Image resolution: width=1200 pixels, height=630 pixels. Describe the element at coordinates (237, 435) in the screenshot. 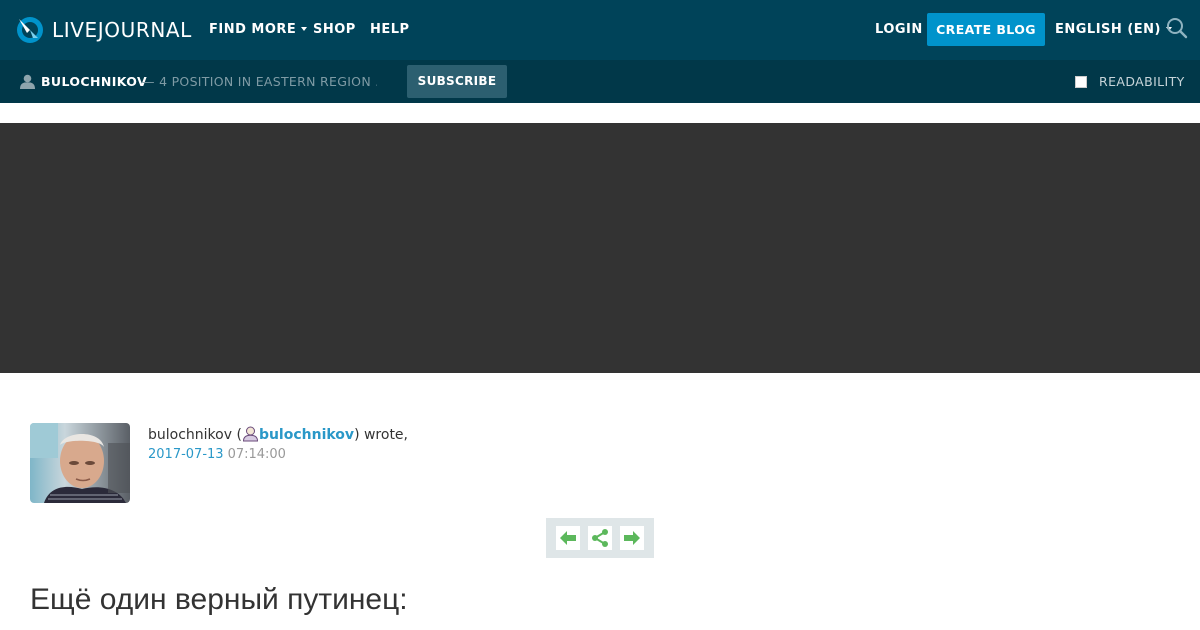

I see `byline-open-paren: (` at that location.